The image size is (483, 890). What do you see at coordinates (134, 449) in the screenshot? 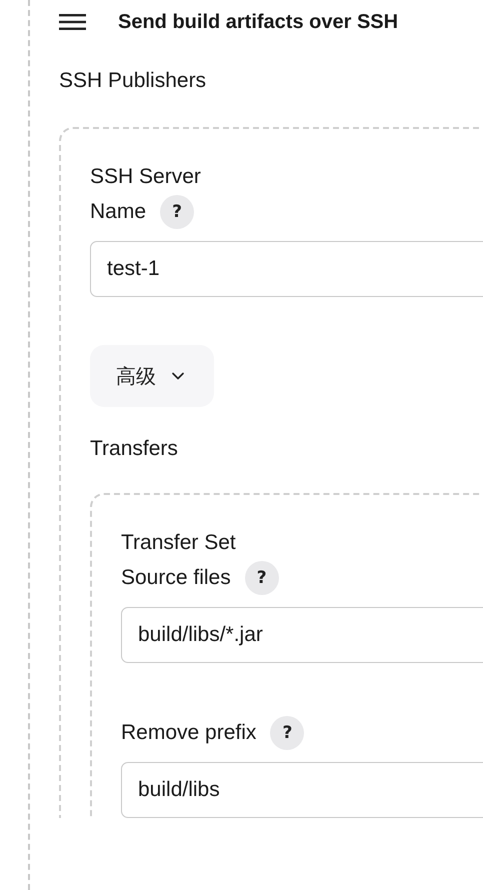
I see `transfers-label: Transfers` at bounding box center [134, 449].